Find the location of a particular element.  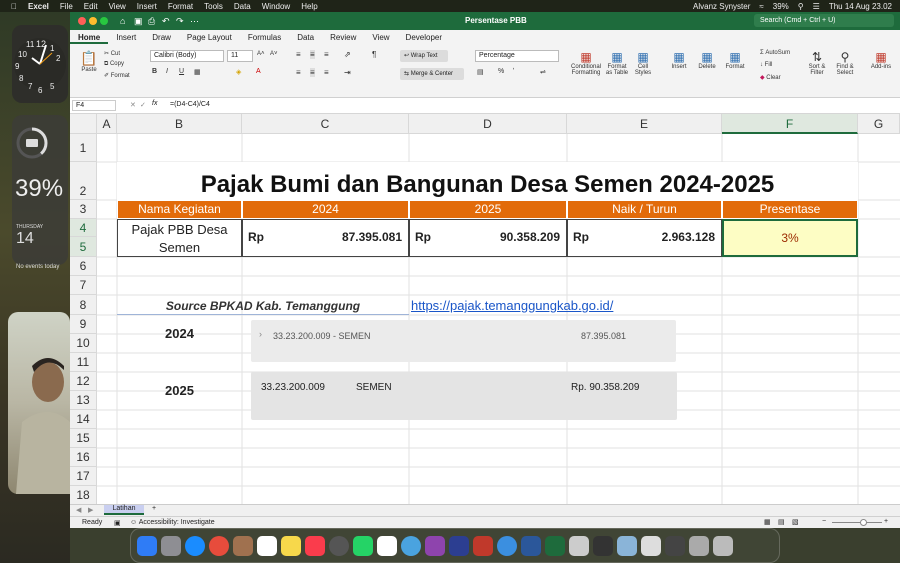

autosum-button: Σ AutoSum is located at coordinates (775, 53).